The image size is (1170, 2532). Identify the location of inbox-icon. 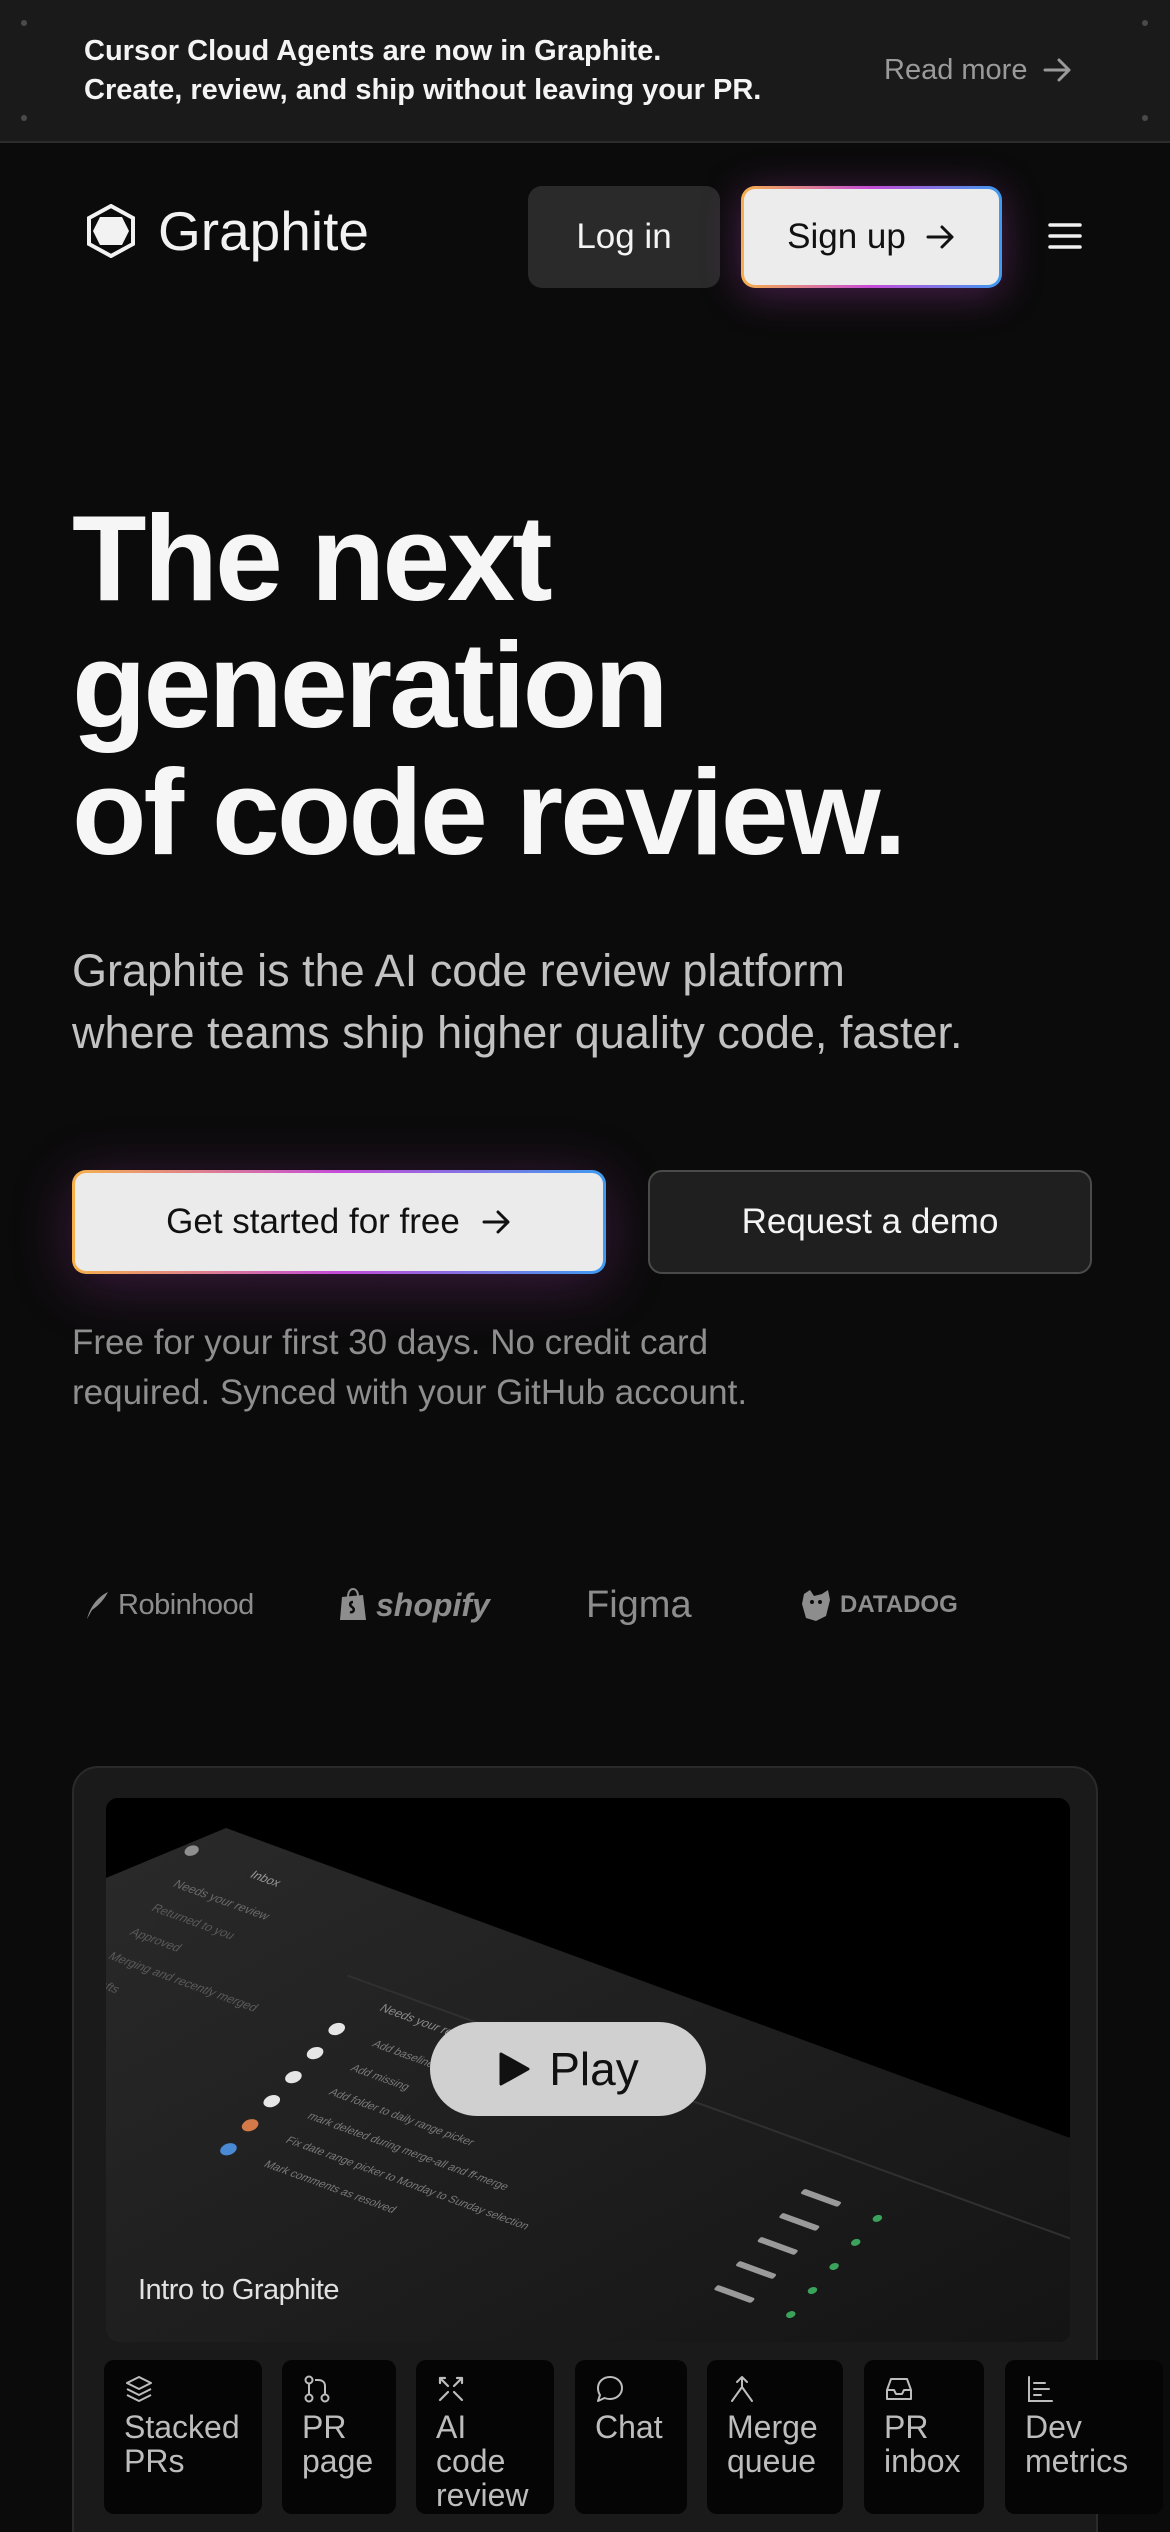
(899, 2389).